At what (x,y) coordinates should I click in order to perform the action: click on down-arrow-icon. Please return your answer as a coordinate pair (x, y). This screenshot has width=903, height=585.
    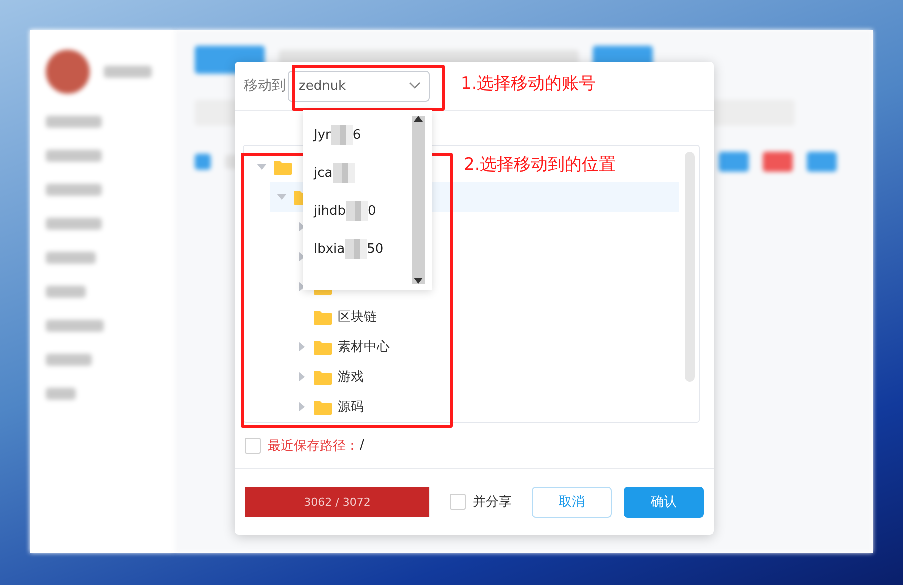
    Looking at the image, I should click on (418, 281).